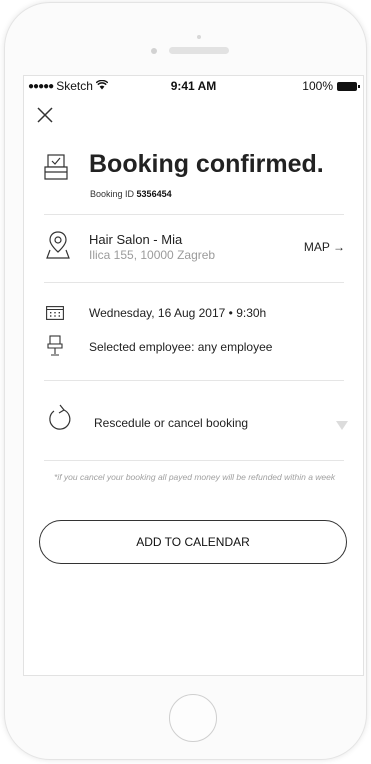 The image size is (371, 764). What do you see at coordinates (60, 419) in the screenshot?
I see `refresh-icon` at bounding box center [60, 419].